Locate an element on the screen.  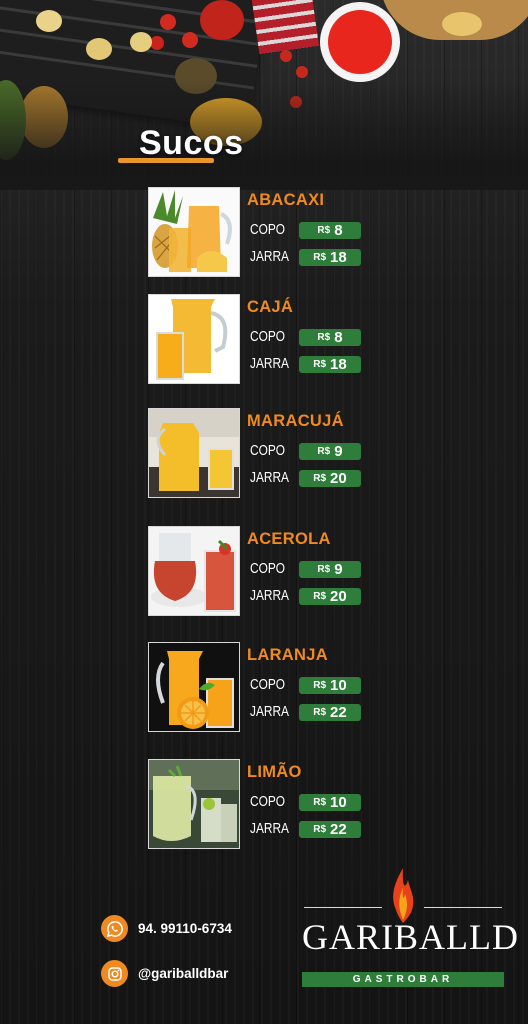
juice-name: MARACUJÁ is located at coordinates (295, 421).